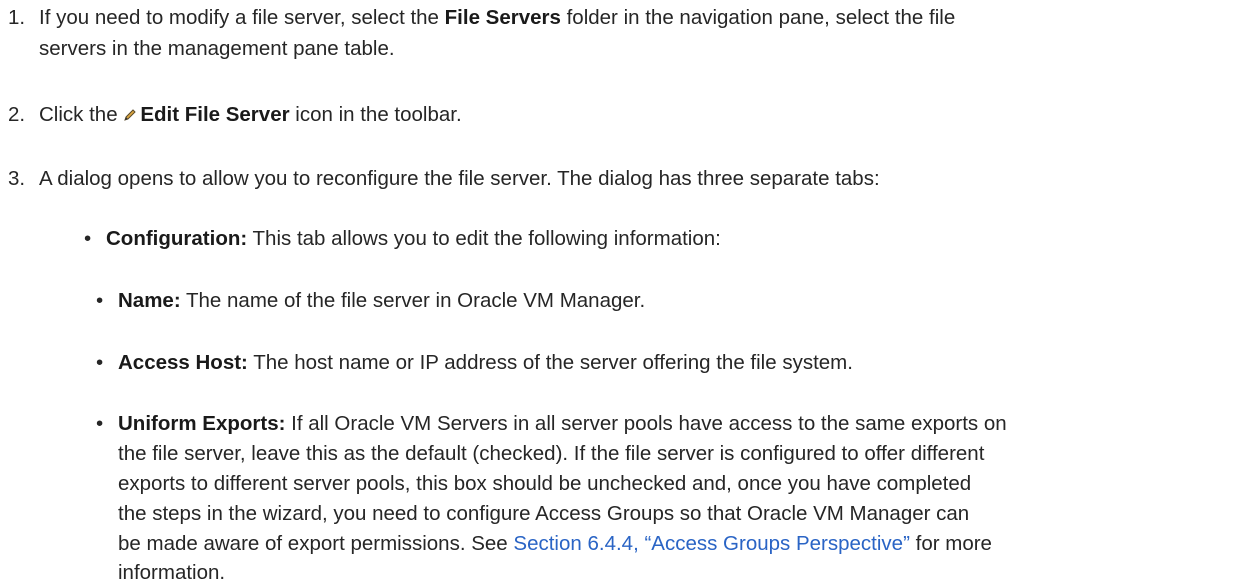  What do you see at coordinates (217, 48) in the screenshot?
I see `step-1-line-2: servers in the management pane table.` at bounding box center [217, 48].